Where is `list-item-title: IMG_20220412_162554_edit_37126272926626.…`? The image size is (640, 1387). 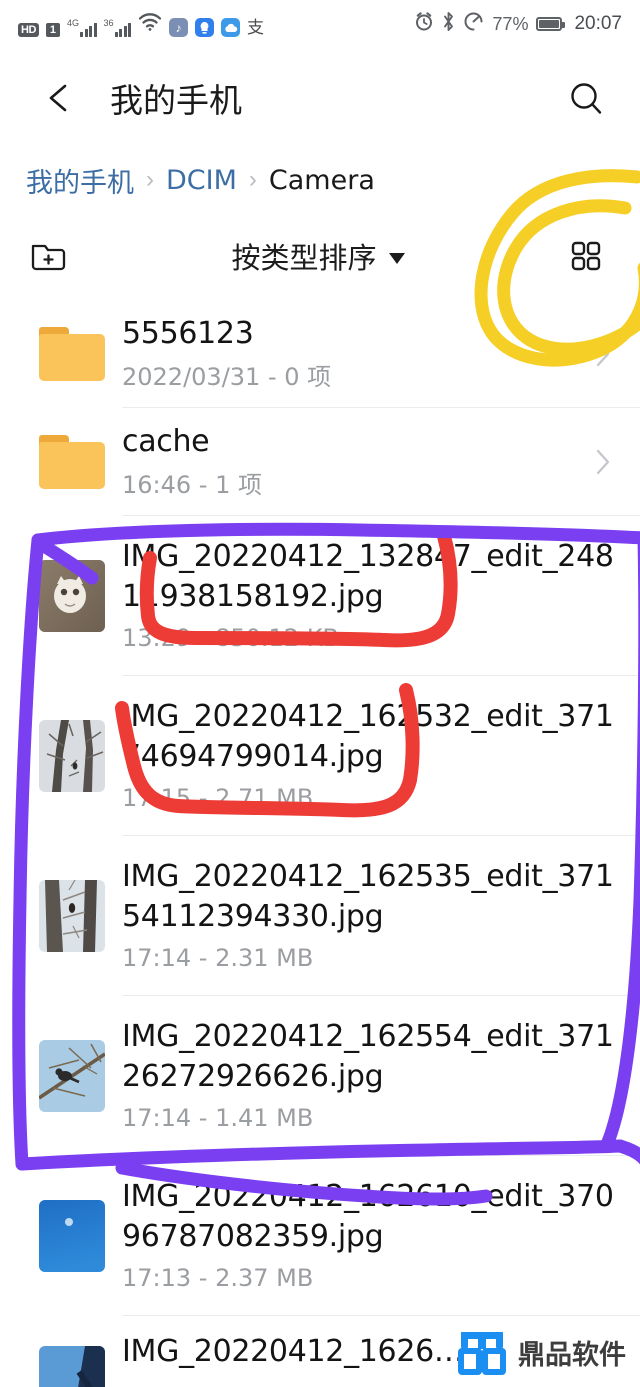 list-item-title: IMG_20220412_162554_edit_37126272926626.… is located at coordinates (368, 1056).